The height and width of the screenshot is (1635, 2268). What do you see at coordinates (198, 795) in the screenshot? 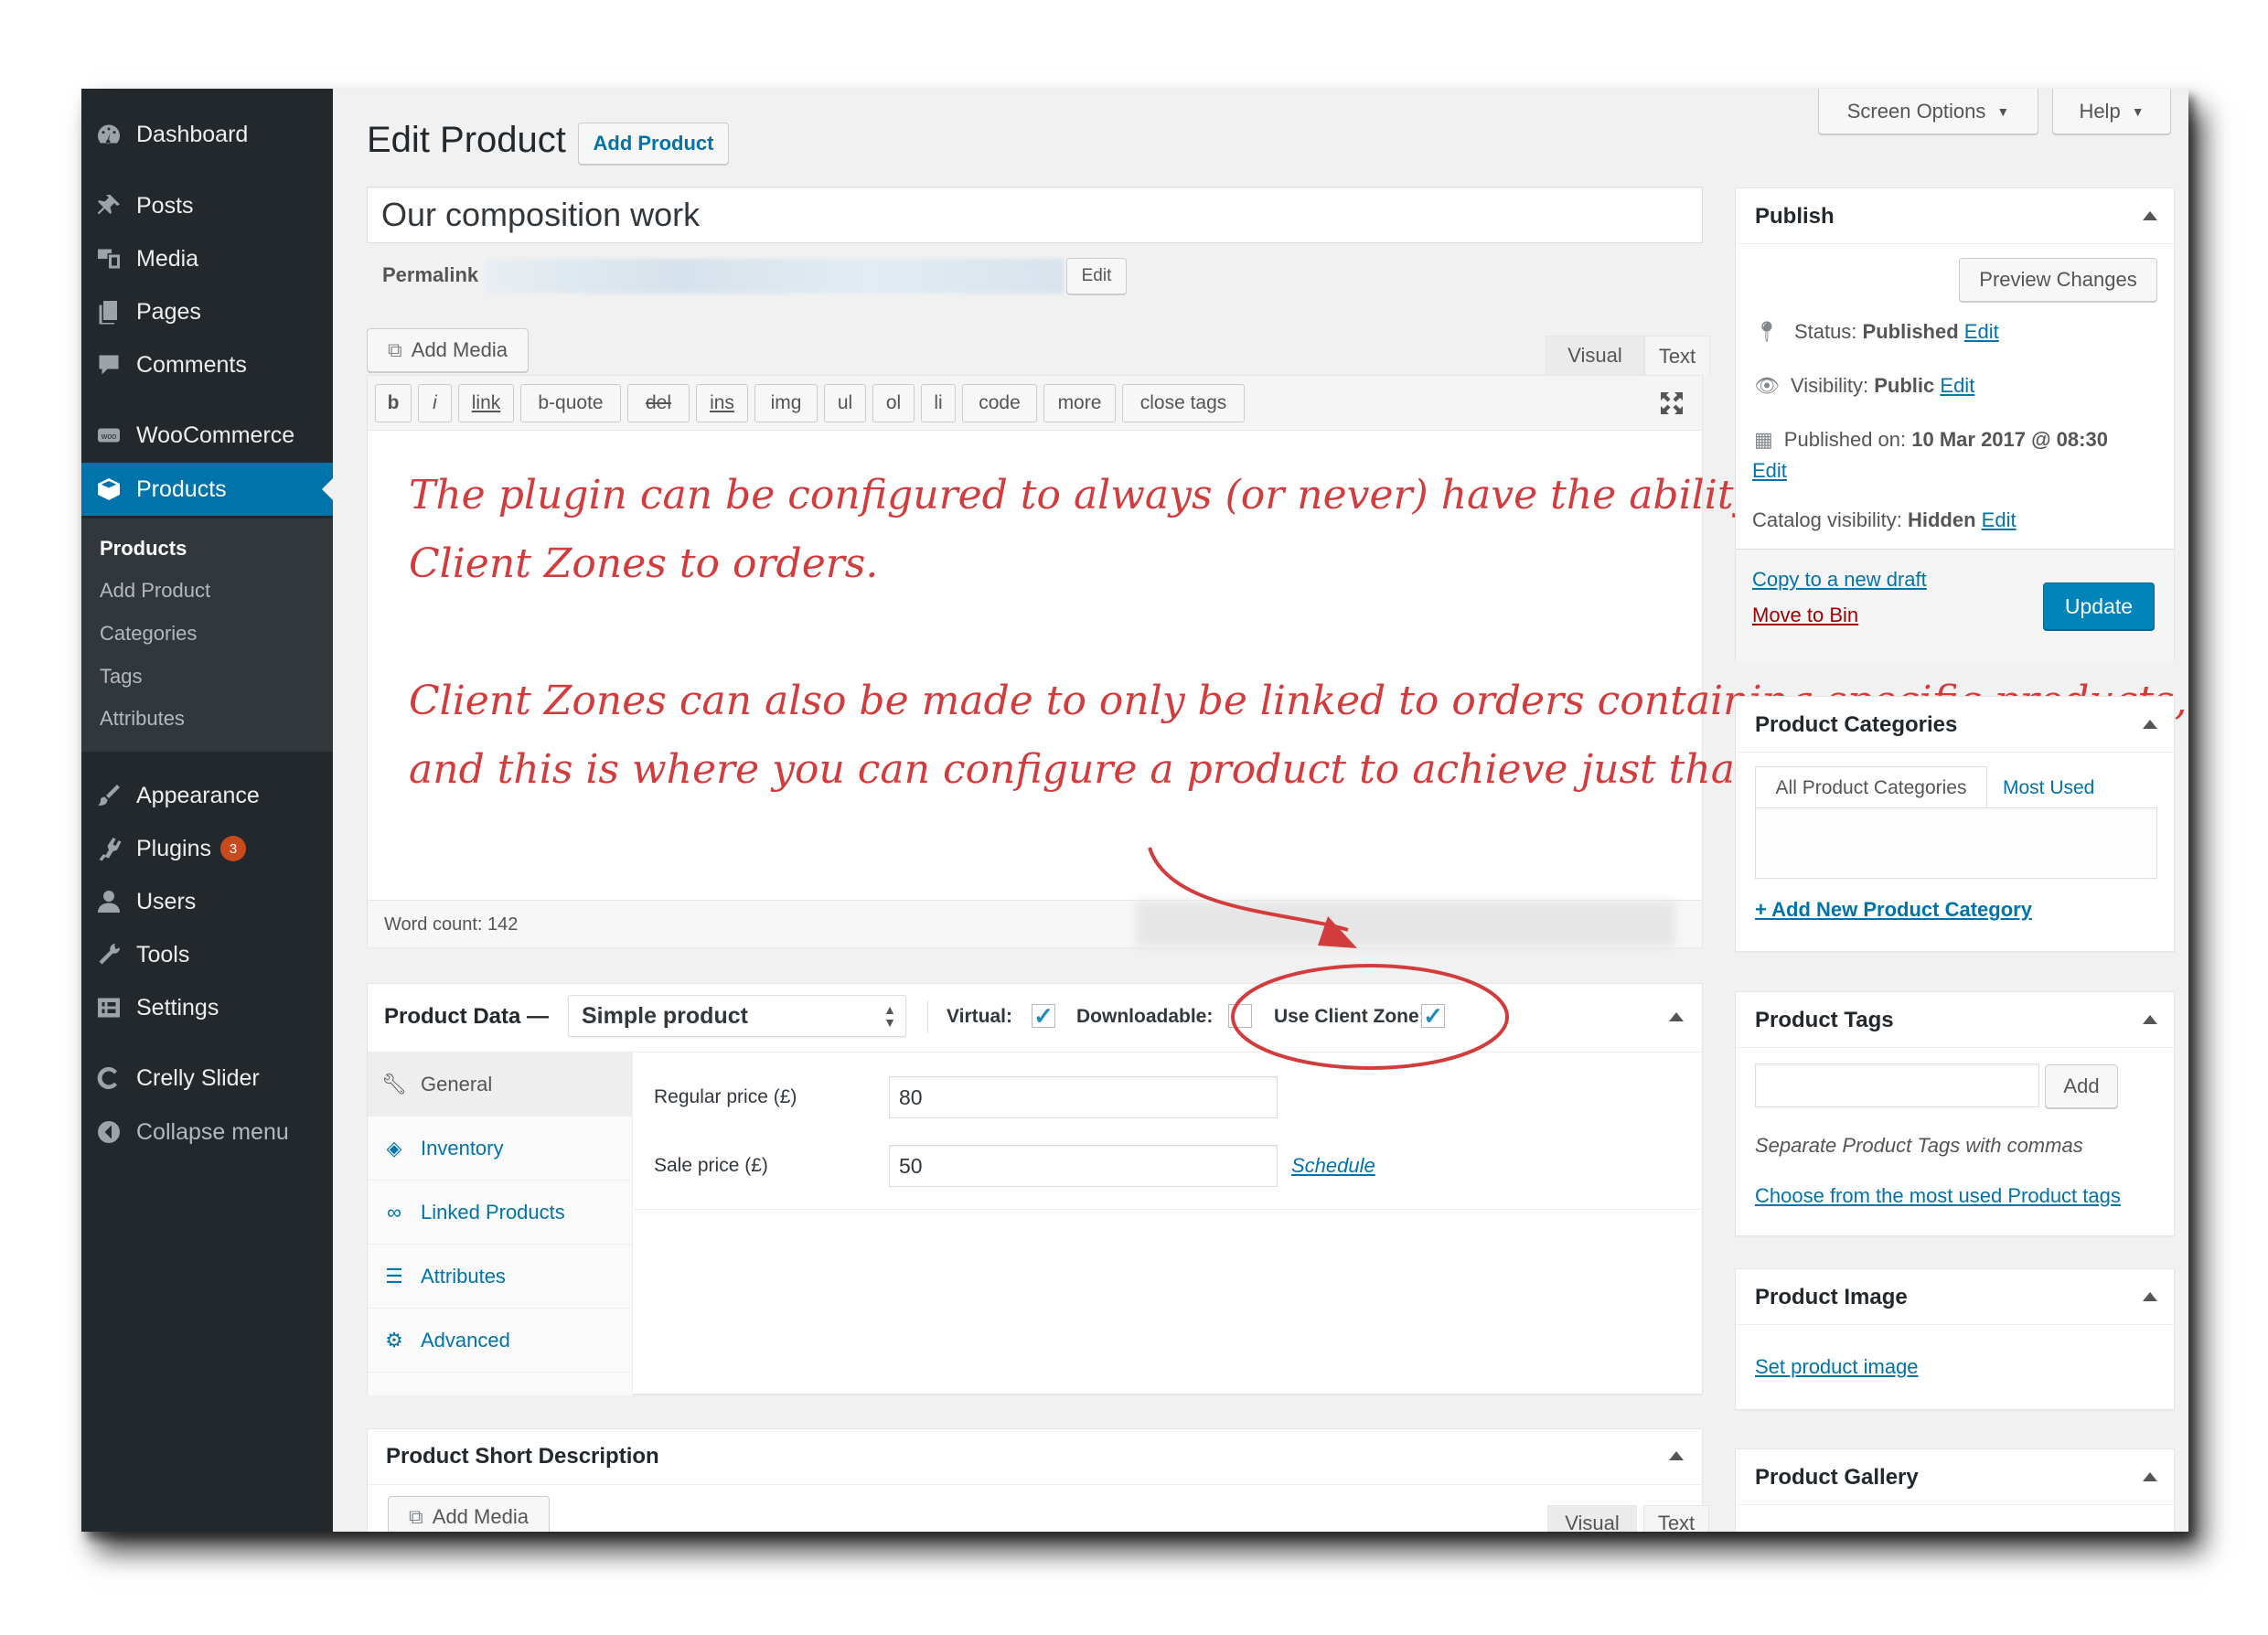
I see `sidebar-item-label: Appearance` at bounding box center [198, 795].